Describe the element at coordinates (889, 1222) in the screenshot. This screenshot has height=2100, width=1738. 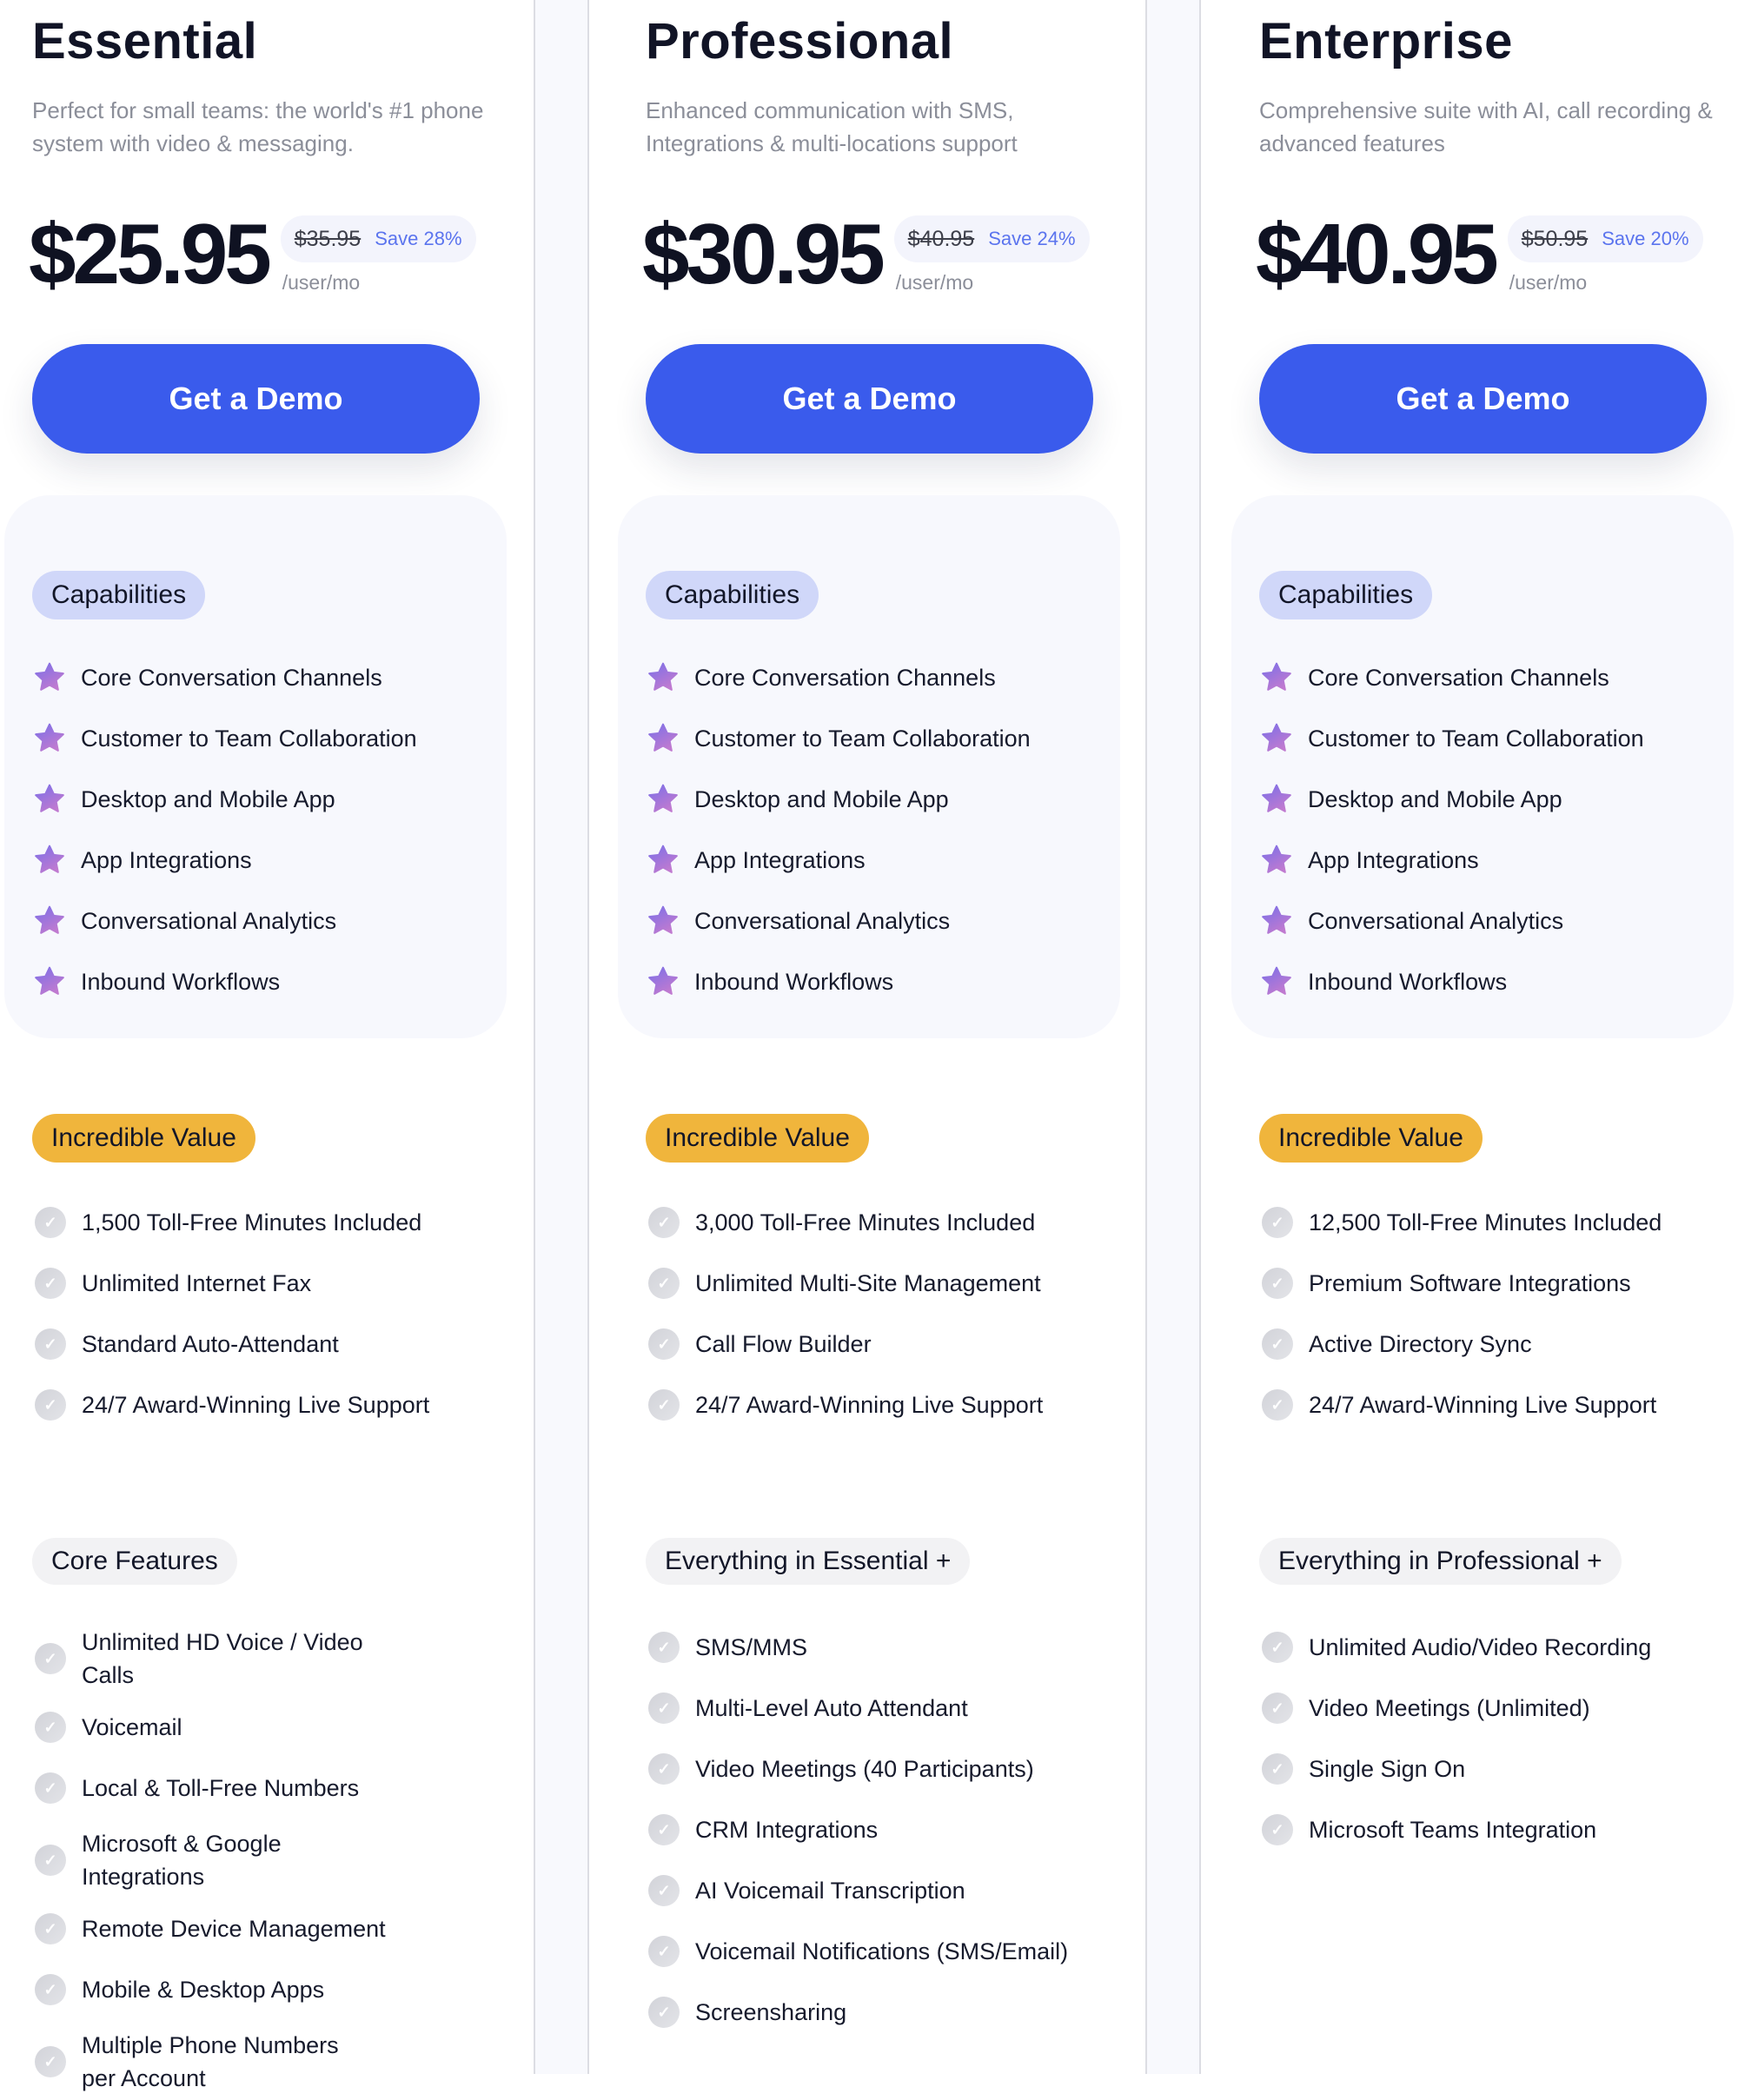
I see `list-item: ✓ 3,000 Toll-Free Minutes Included` at that location.